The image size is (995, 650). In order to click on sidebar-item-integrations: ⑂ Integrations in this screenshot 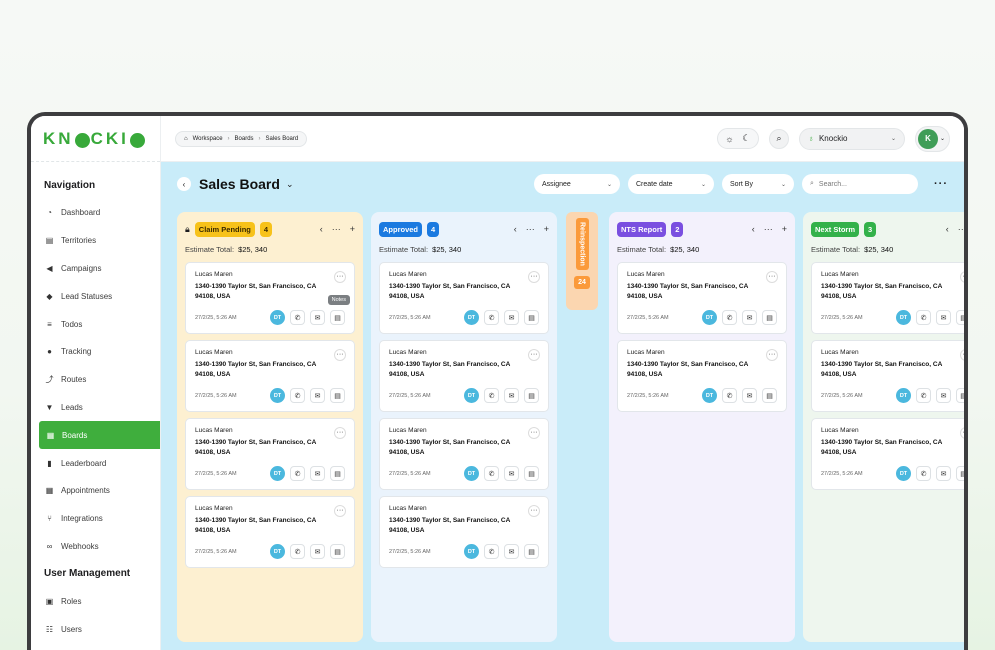, I will do `click(95, 519)`.